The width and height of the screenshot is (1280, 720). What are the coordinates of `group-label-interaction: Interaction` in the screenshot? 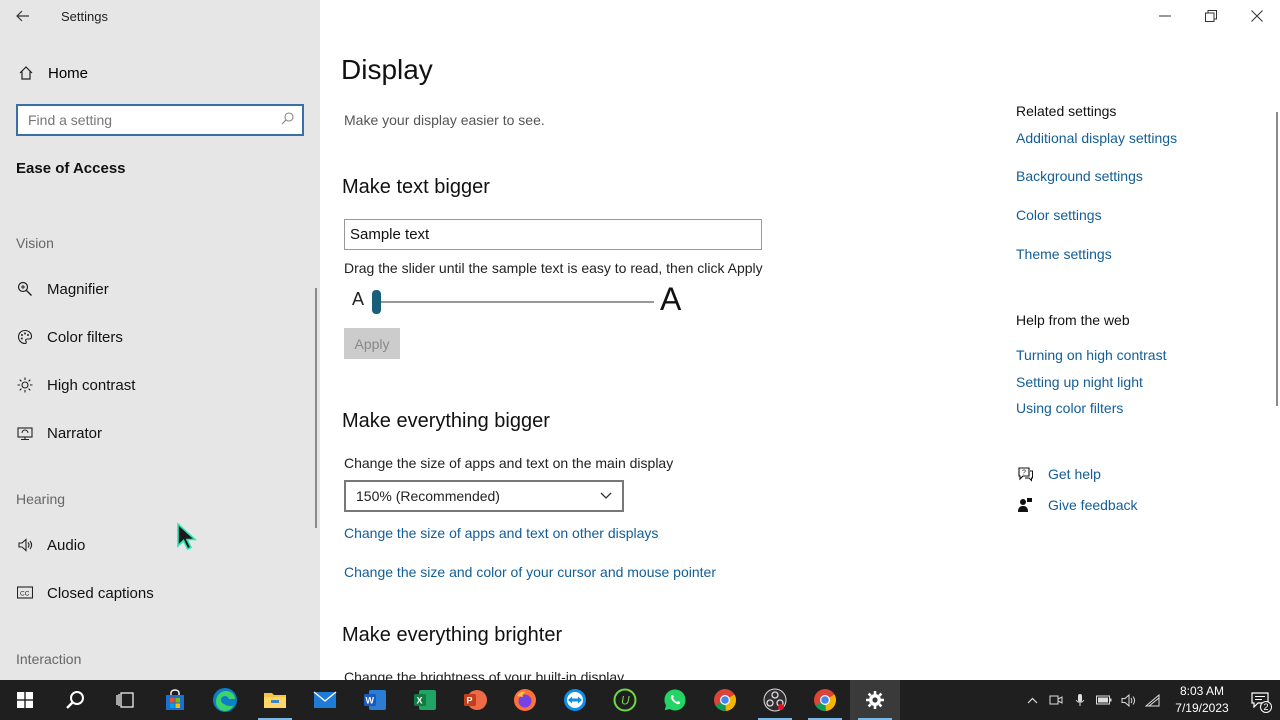 It's located at (49, 659).